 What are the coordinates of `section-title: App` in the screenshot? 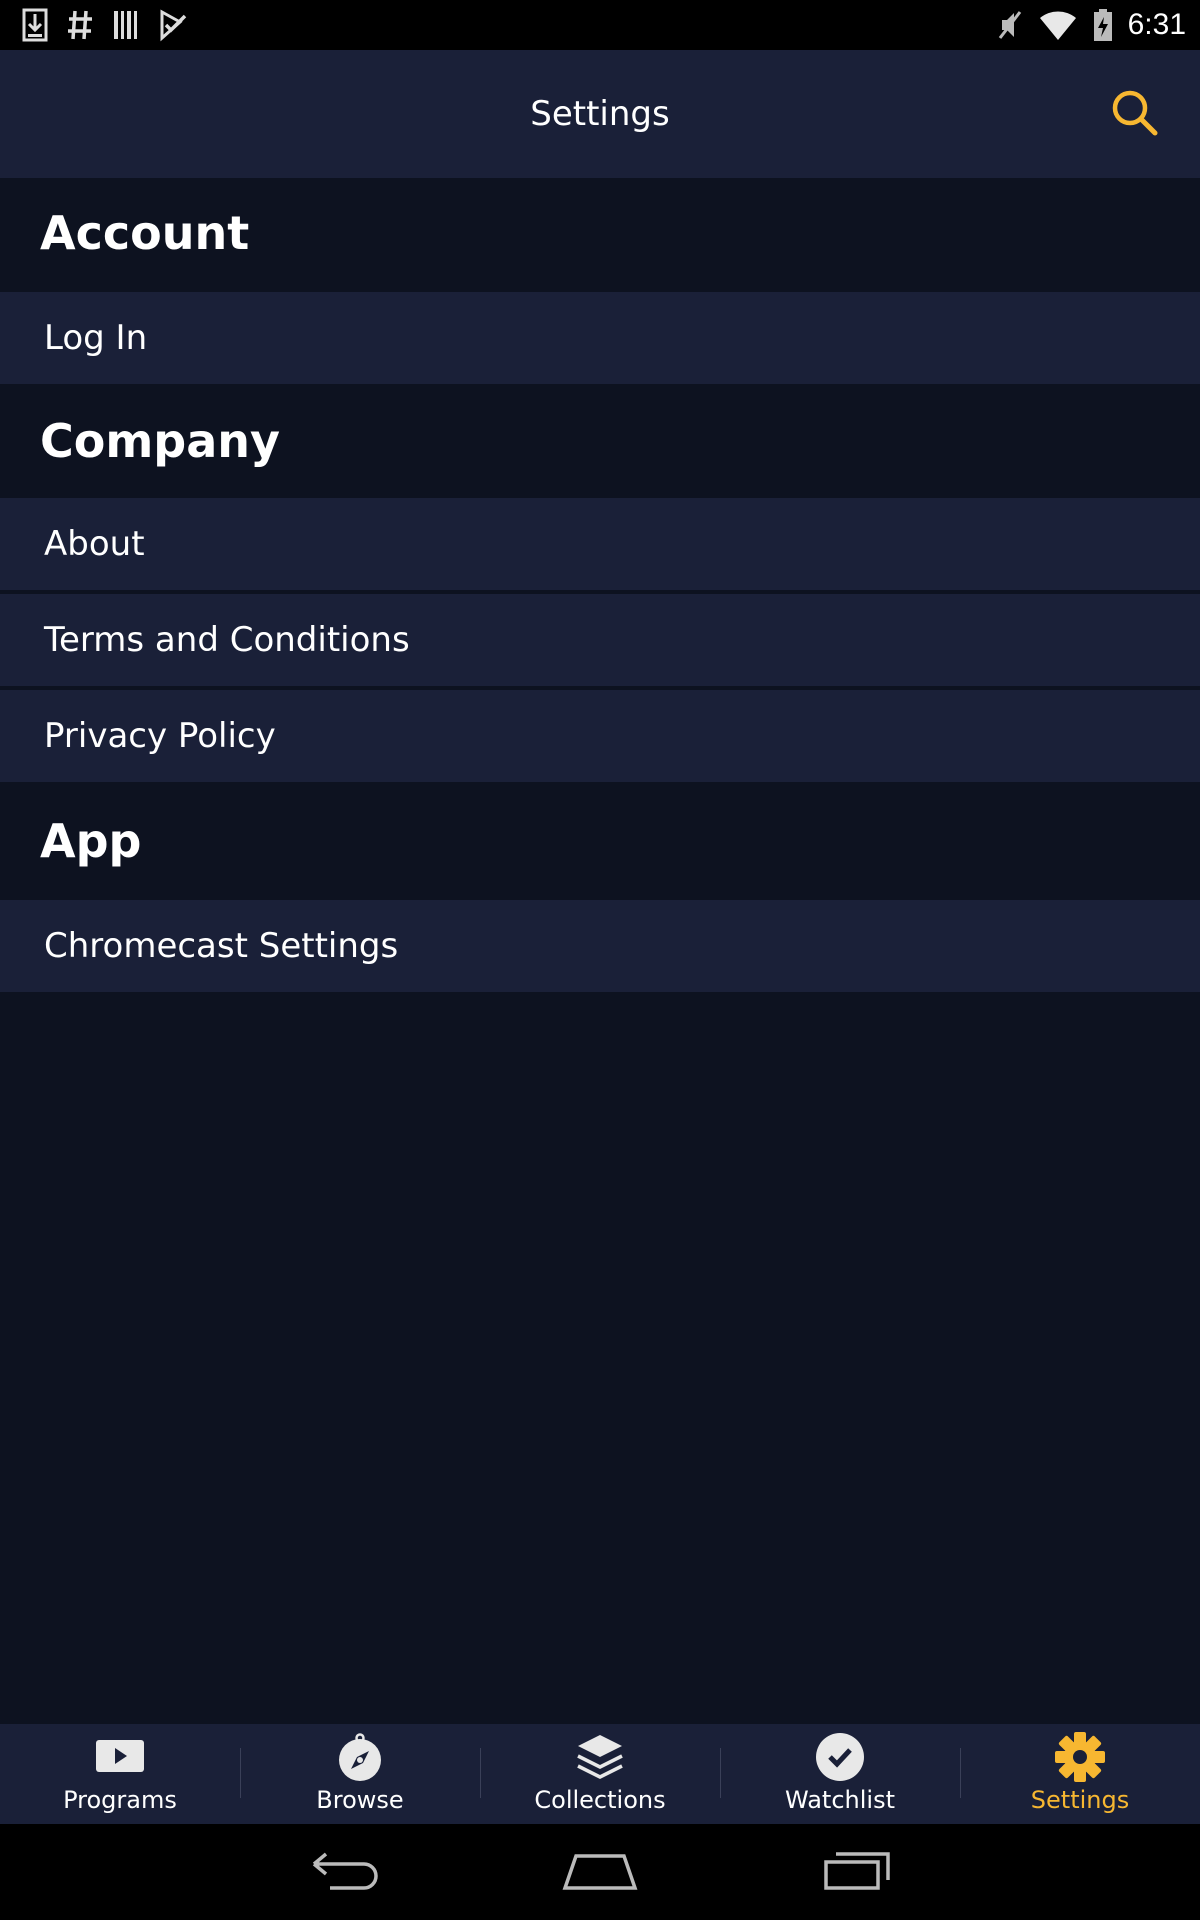 It's located at (91, 841).